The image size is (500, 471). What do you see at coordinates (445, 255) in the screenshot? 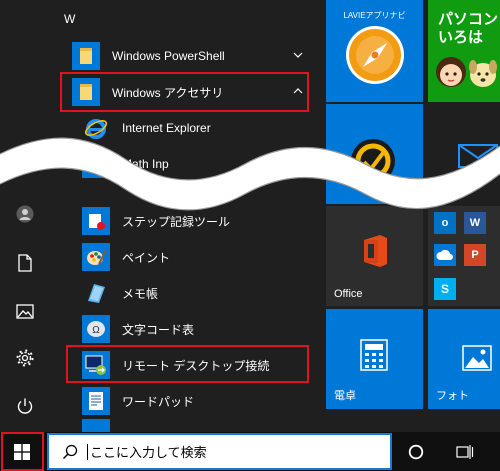
I see `onedrive-icon` at bounding box center [445, 255].